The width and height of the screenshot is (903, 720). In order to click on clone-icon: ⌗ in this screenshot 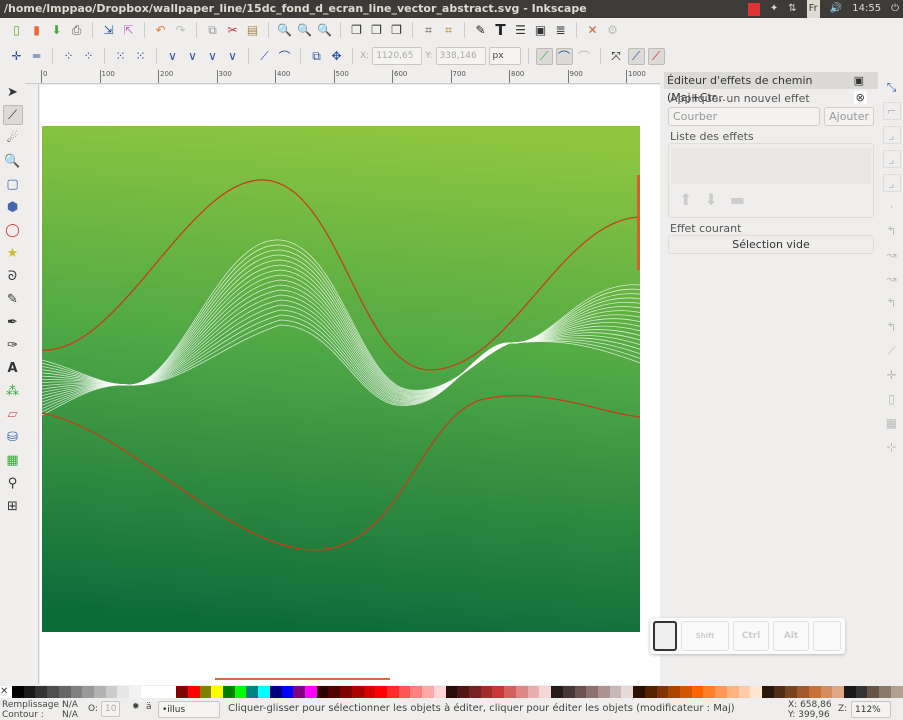, I will do `click(428, 30)`.